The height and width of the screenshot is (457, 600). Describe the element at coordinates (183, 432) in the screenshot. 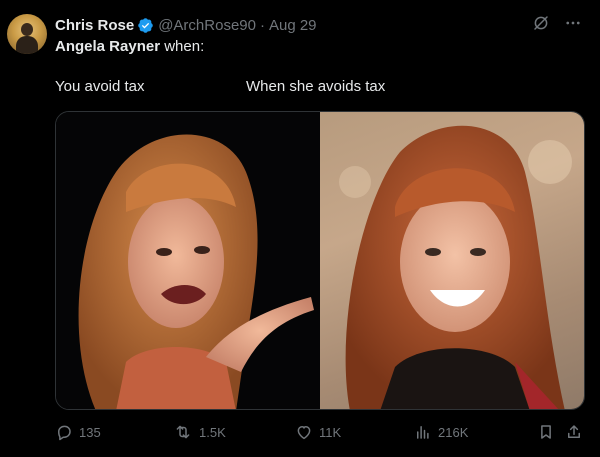

I see `repost-icon` at that location.